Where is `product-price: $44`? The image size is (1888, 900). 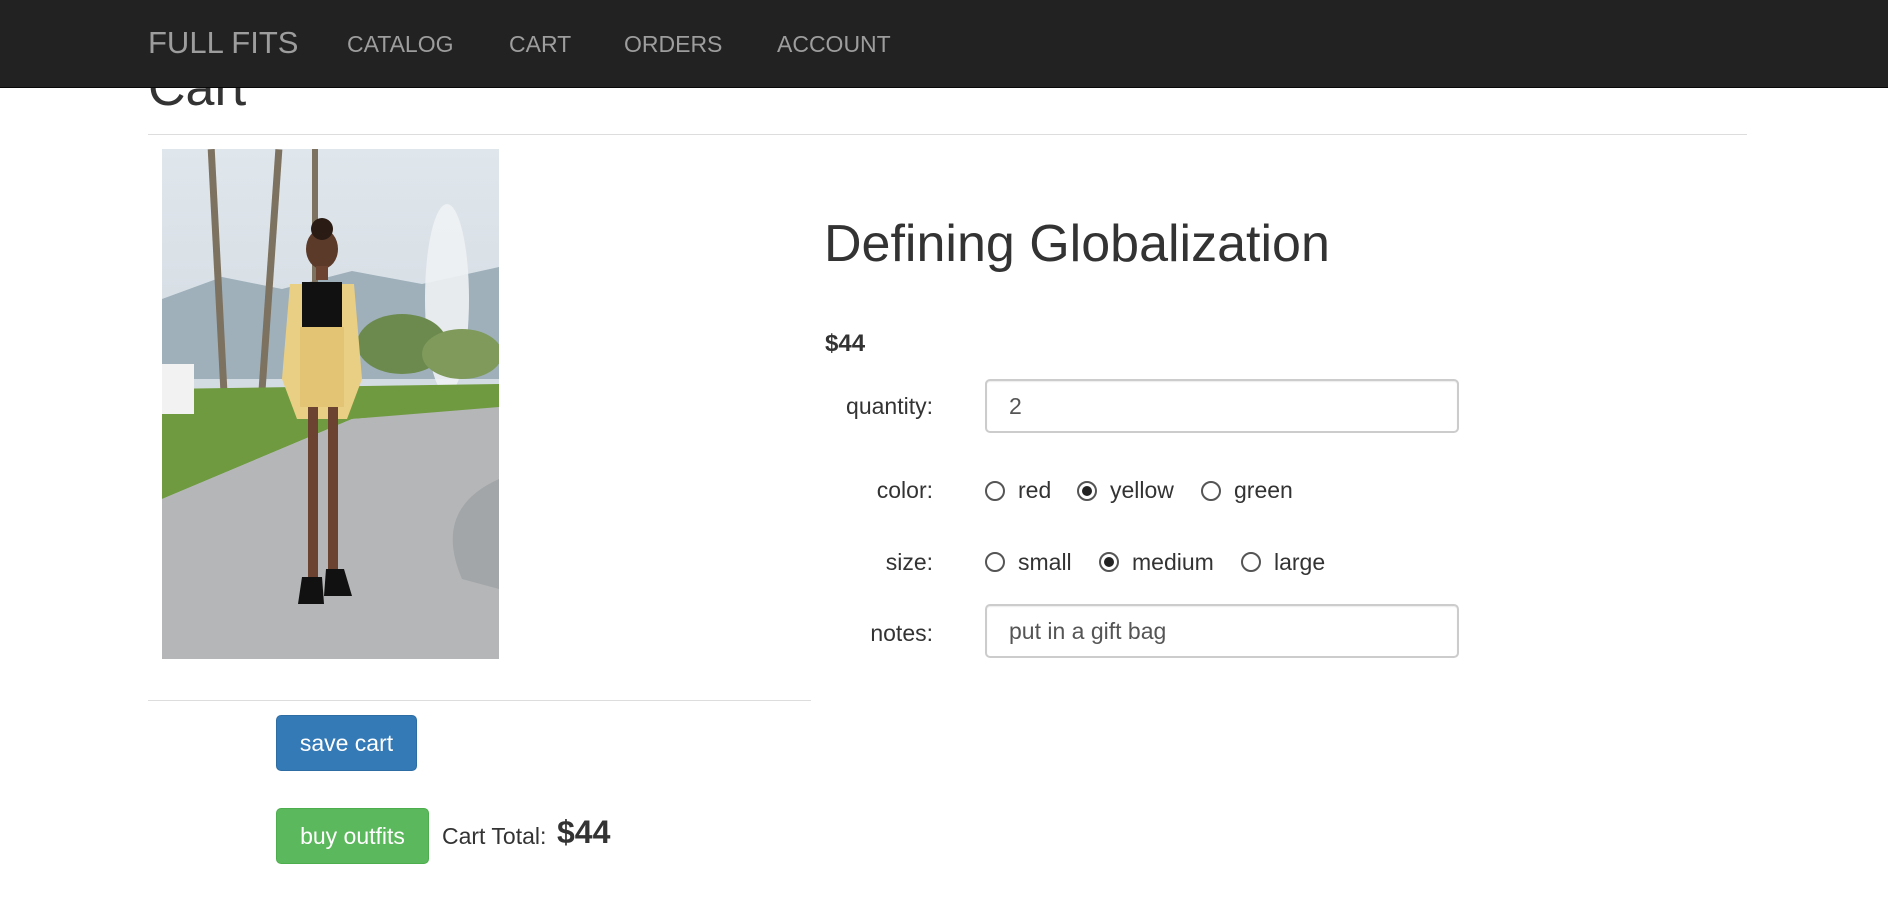
product-price: $44 is located at coordinates (845, 343).